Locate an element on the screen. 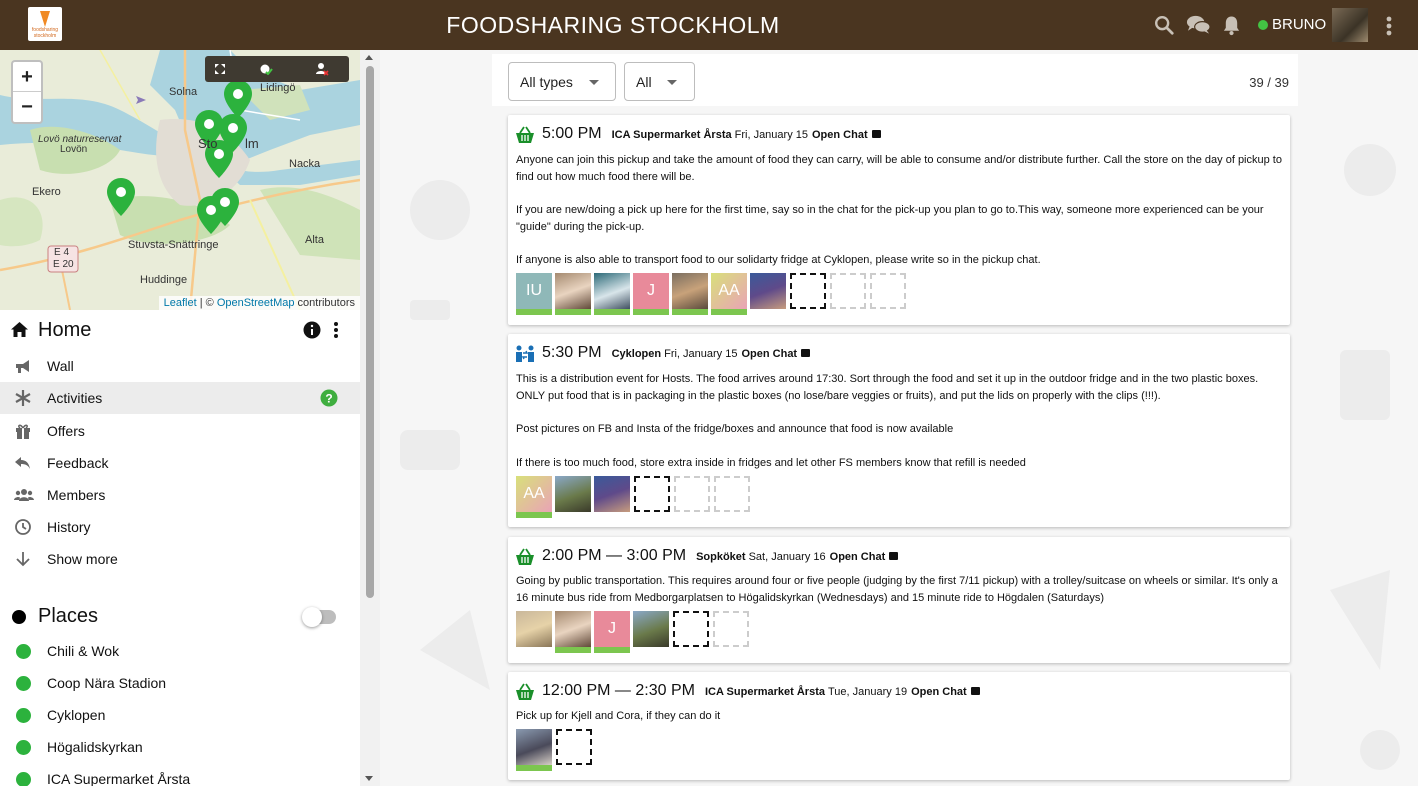  help-icon: ? is located at coordinates (329, 398).